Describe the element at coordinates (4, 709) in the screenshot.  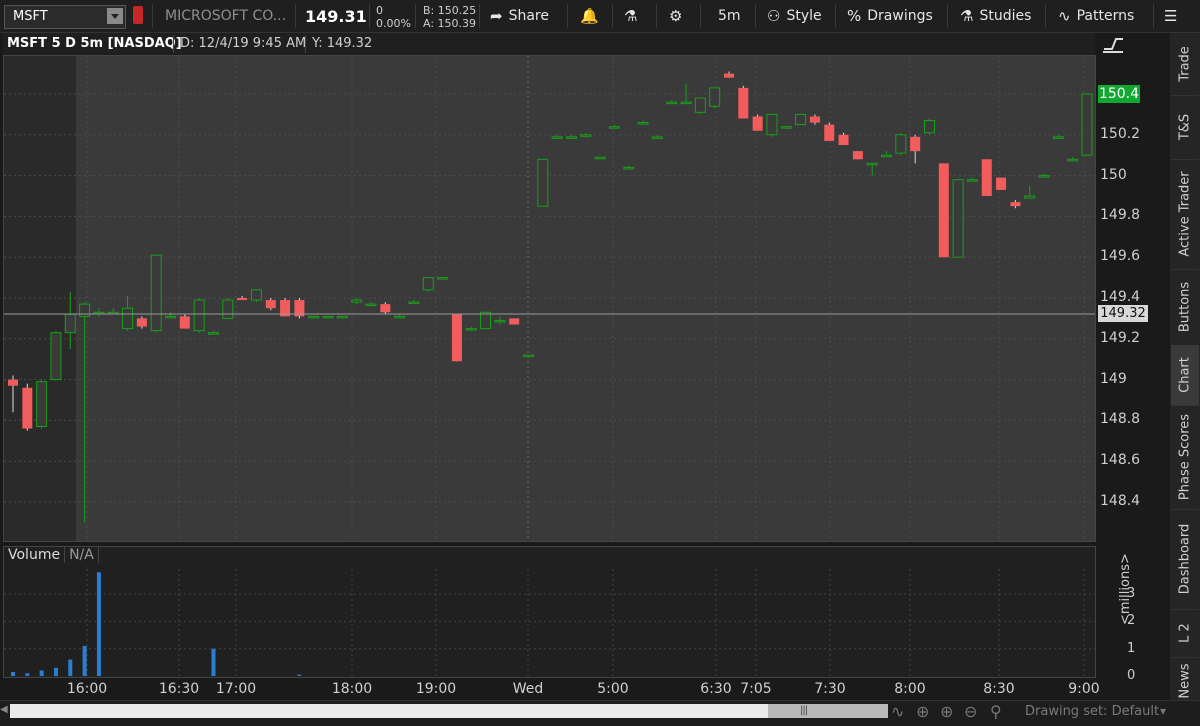
I see `scroll-left-icon: ◀` at that location.